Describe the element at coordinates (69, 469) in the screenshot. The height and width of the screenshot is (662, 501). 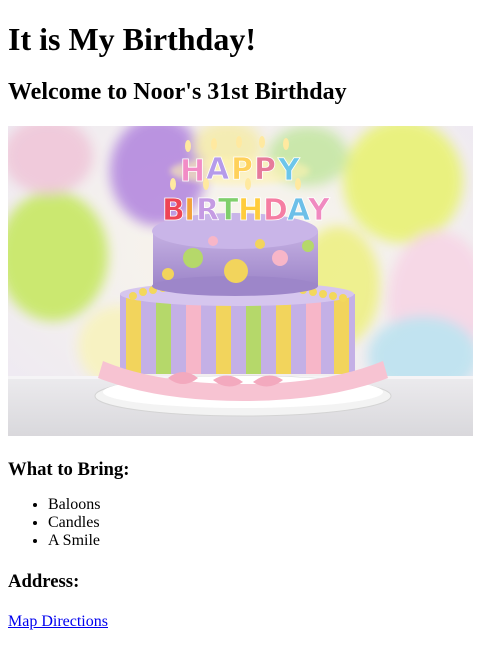
I see `what-to-bring-heading: What to Bring:` at that location.